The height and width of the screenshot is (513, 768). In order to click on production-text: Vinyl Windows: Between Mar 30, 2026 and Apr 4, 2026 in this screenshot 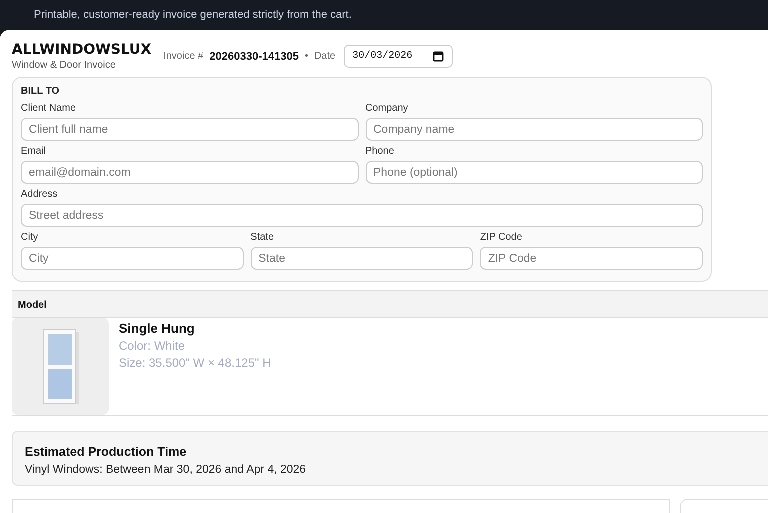, I will do `click(166, 470)`.